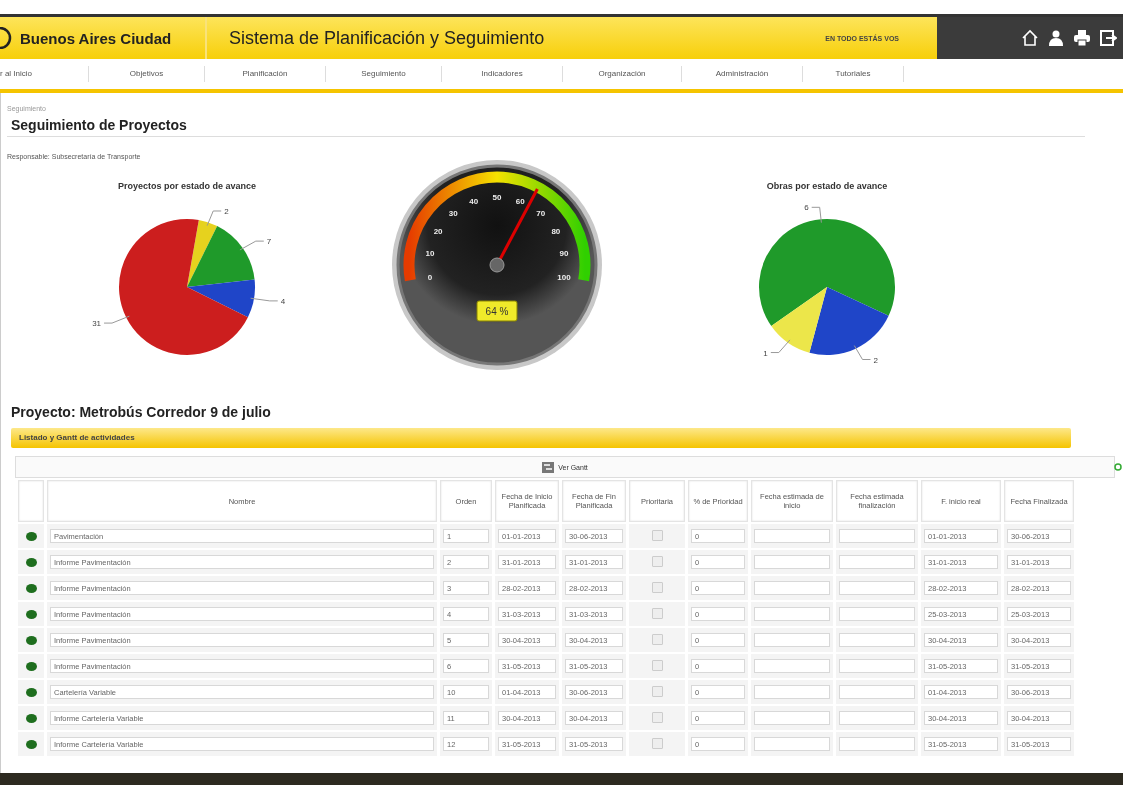  What do you see at coordinates (497, 197) in the screenshot?
I see `scale-label: 50` at bounding box center [497, 197].